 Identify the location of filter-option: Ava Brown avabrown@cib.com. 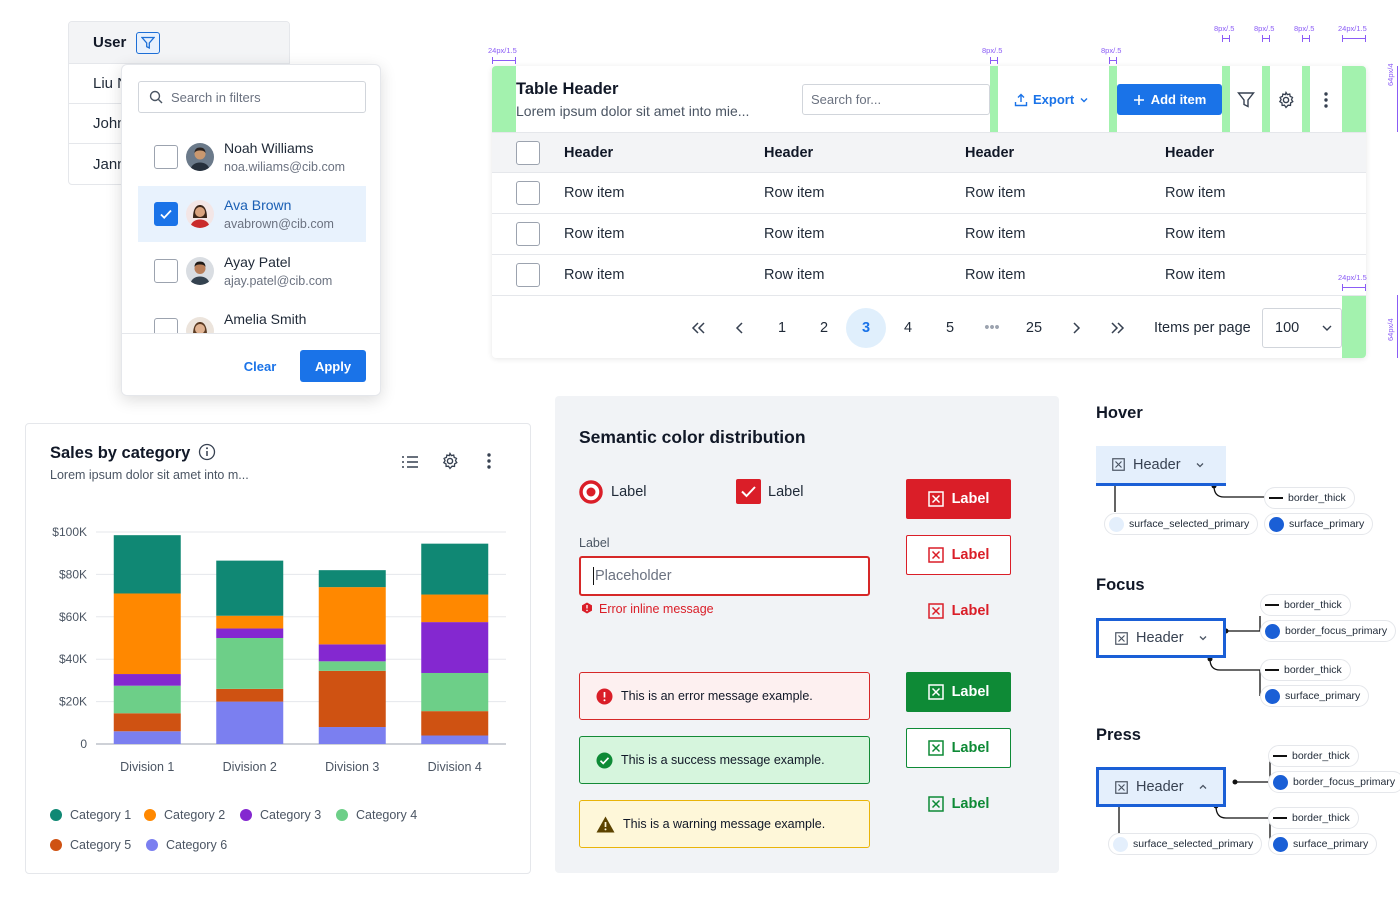
(252, 214).